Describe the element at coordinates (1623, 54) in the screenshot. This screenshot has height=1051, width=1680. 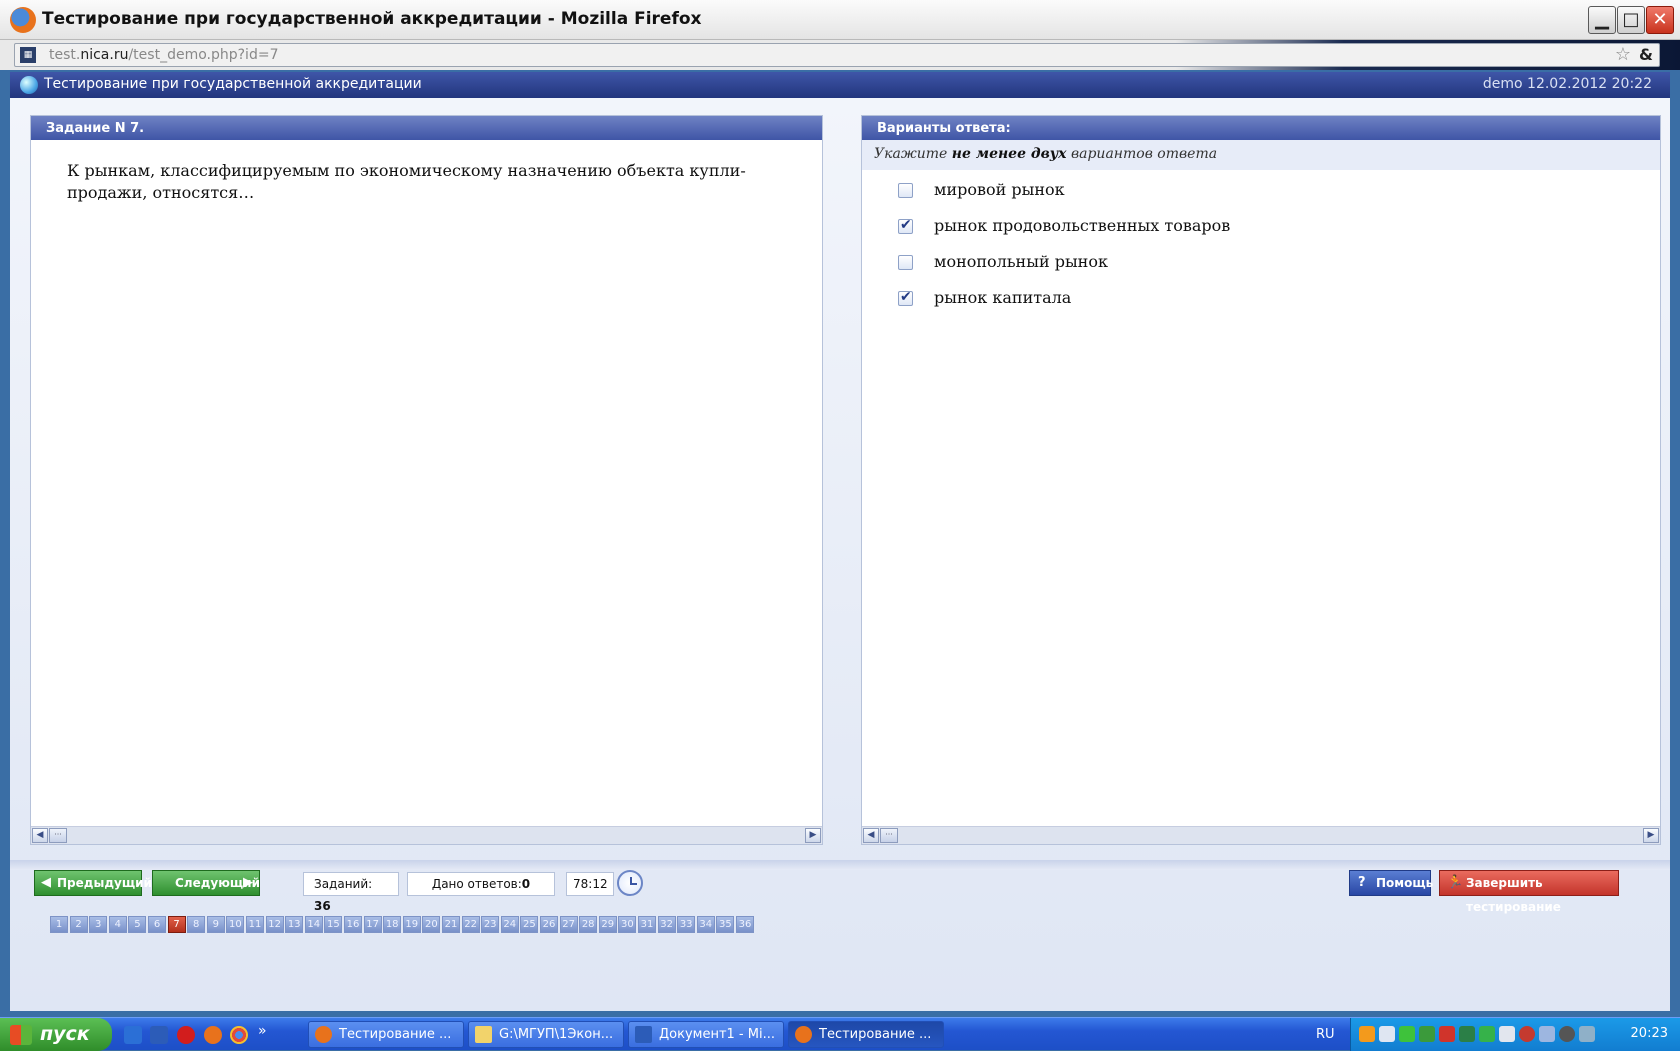
I see `star-icon: ☆` at that location.